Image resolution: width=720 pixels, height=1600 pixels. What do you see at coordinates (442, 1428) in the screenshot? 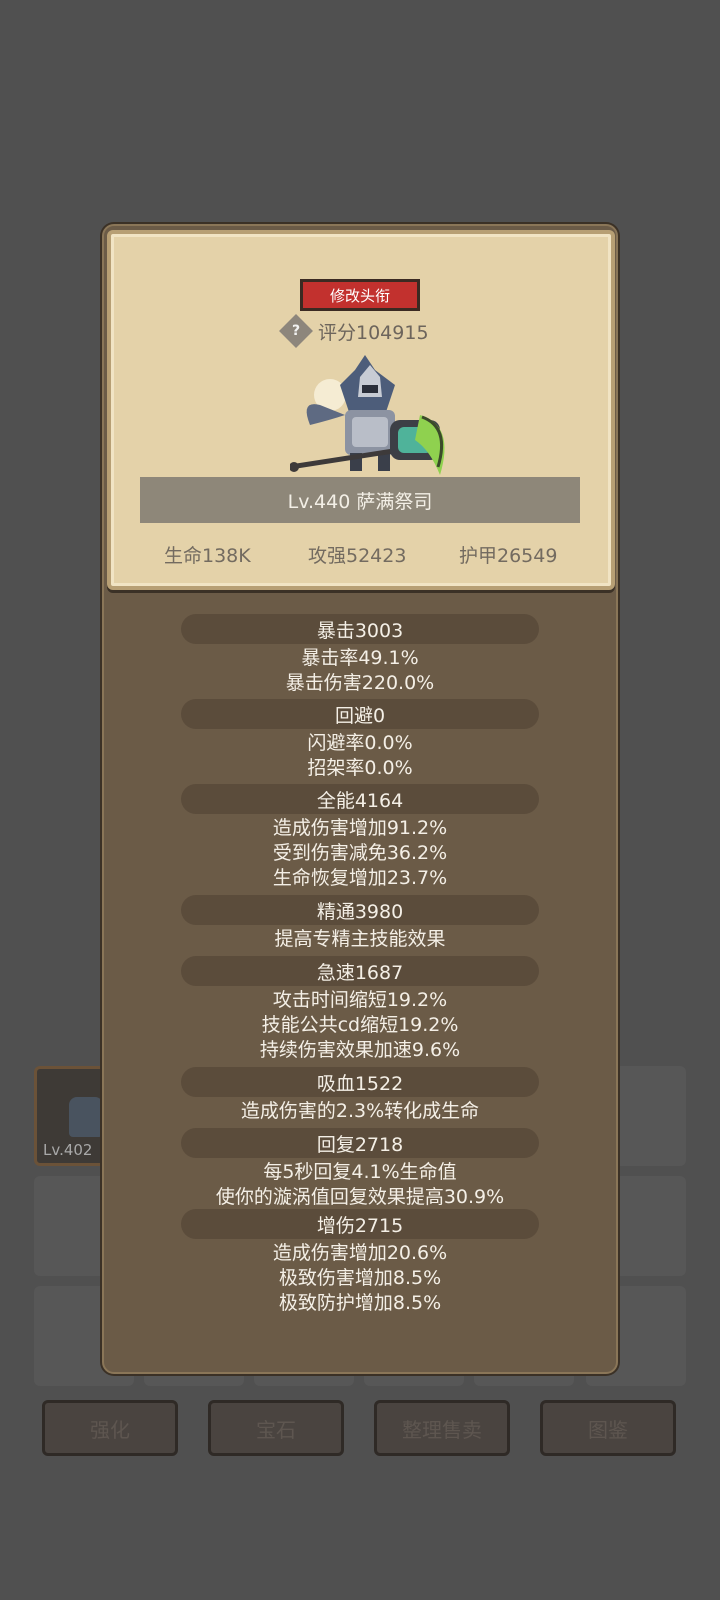
I see `sort-sell-button: 整理售卖` at bounding box center [442, 1428].